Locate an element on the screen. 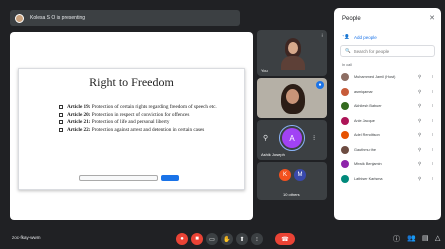 The image size is (445, 249). participant-tile-ashik: ⚲ A ⁝ Ashik Joseph is located at coordinates (292, 140).